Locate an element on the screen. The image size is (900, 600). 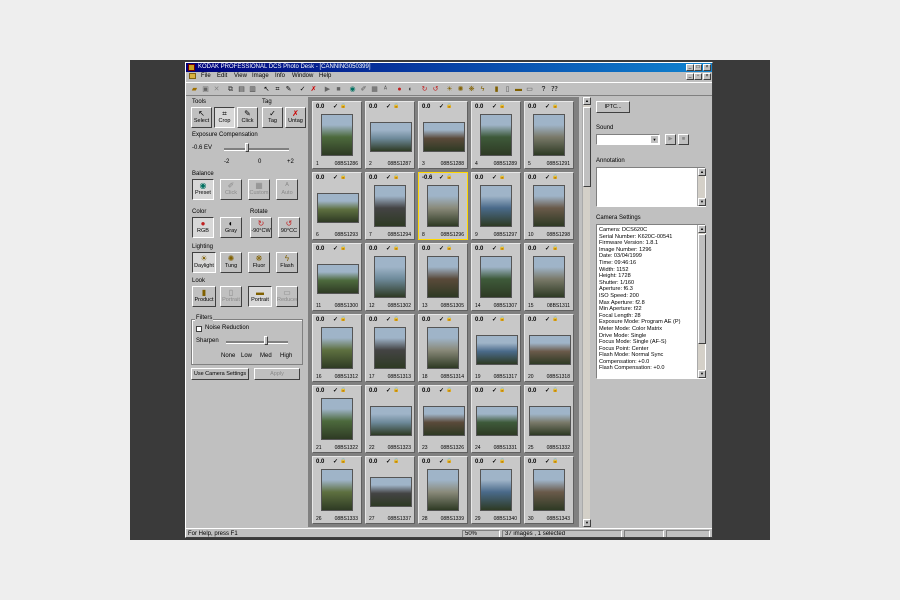
preset-icon: ◉ is located at coordinates (352, 89).